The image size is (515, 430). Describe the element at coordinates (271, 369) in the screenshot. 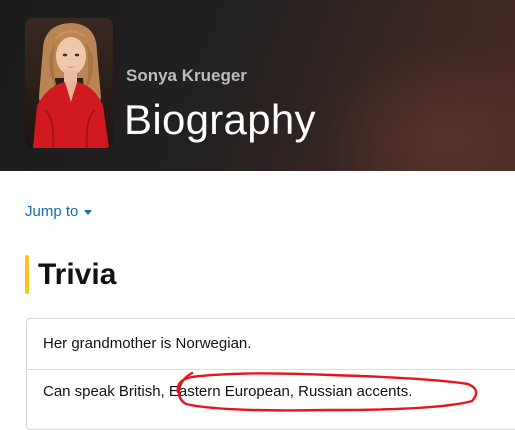

I see `list-divider` at that location.